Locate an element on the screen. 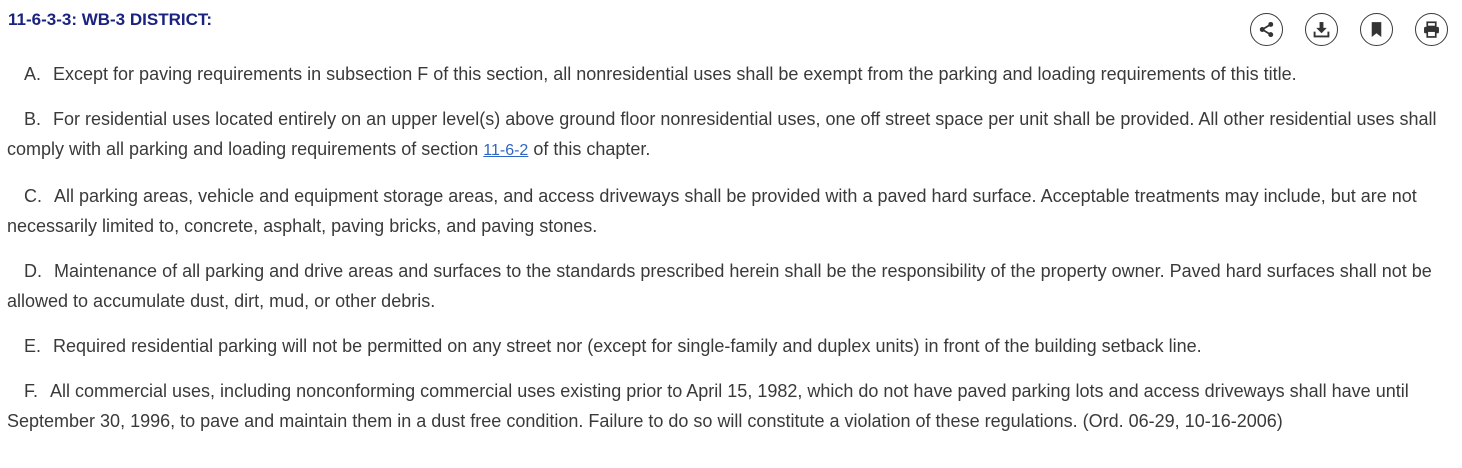 This screenshot has width=1462, height=468. section-link: 11-6-2 is located at coordinates (505, 150).